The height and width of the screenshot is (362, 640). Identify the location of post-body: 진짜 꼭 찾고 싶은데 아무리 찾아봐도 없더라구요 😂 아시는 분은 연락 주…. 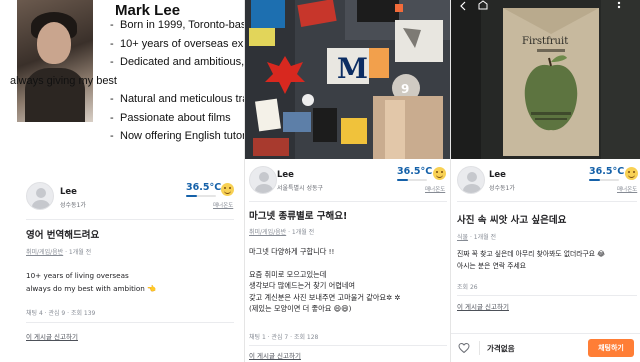
(531, 260).